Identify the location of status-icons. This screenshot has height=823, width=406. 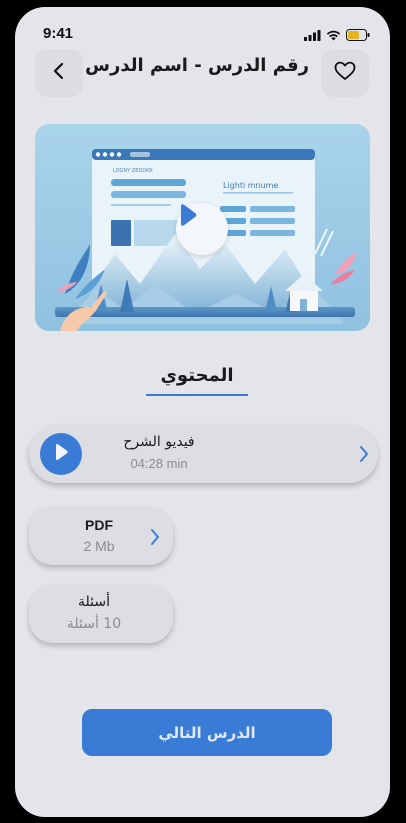
(337, 35).